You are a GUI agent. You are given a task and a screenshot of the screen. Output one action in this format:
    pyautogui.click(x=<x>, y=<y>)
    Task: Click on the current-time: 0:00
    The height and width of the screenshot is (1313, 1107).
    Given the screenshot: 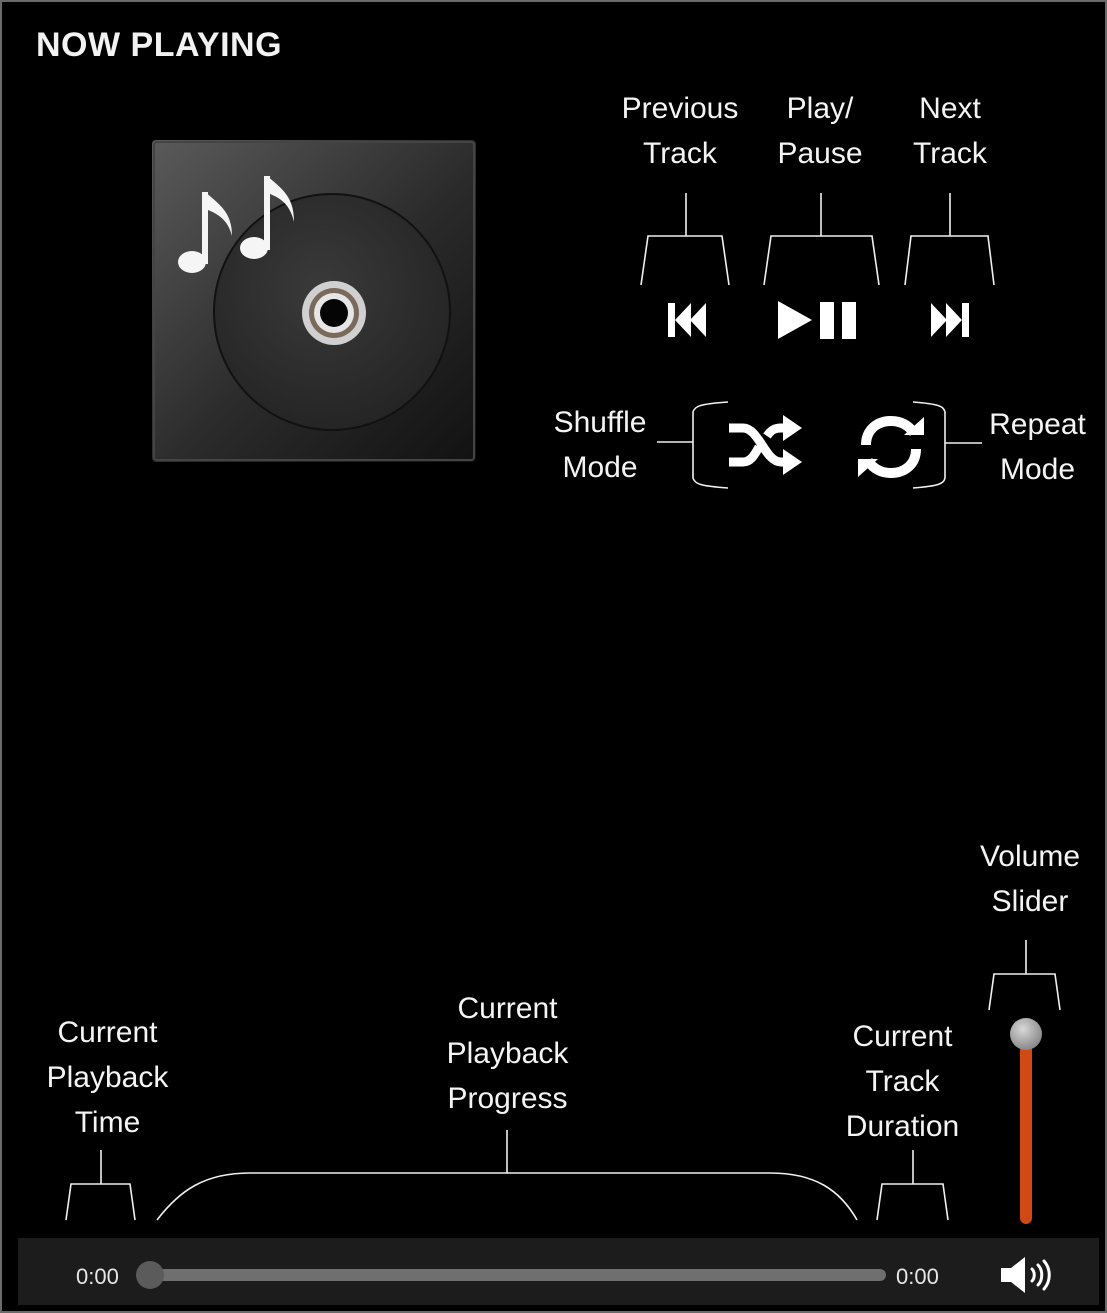 What is the action you would take?
    pyautogui.click(x=97, y=1276)
    